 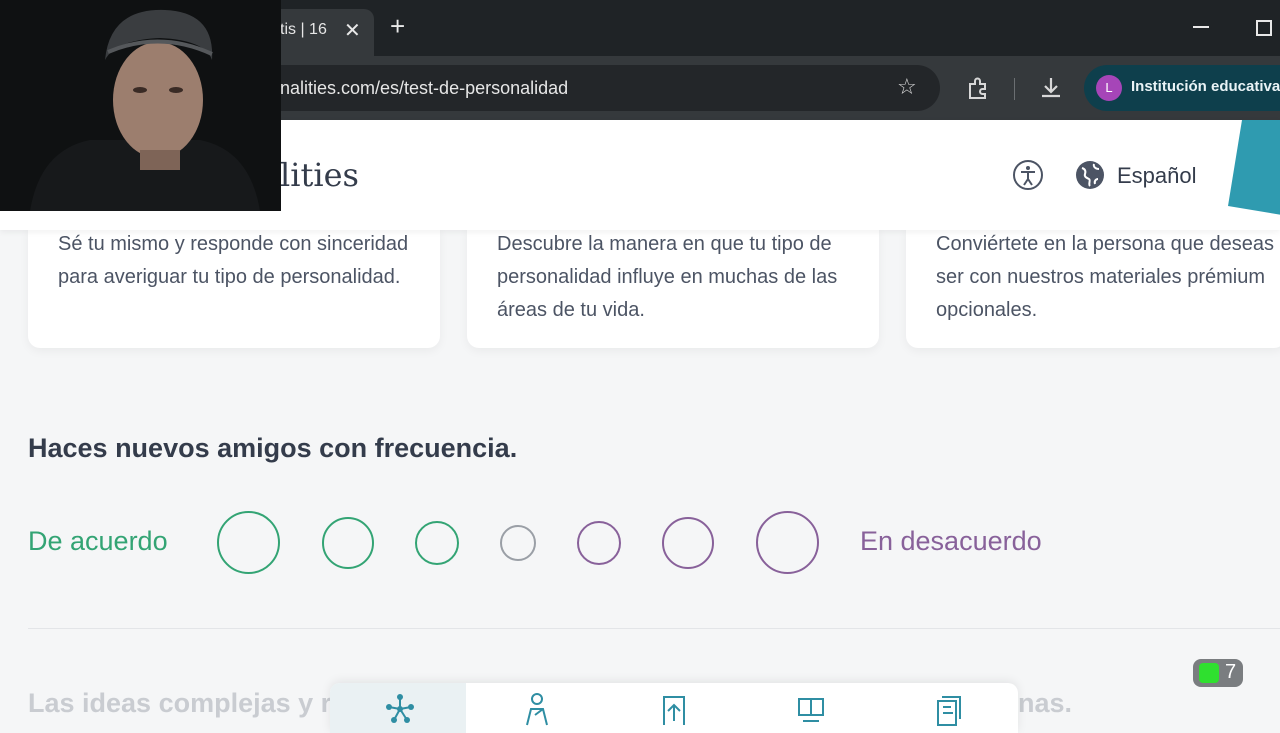 What do you see at coordinates (1014, 89) in the screenshot?
I see `toolbar-separator` at bounding box center [1014, 89].